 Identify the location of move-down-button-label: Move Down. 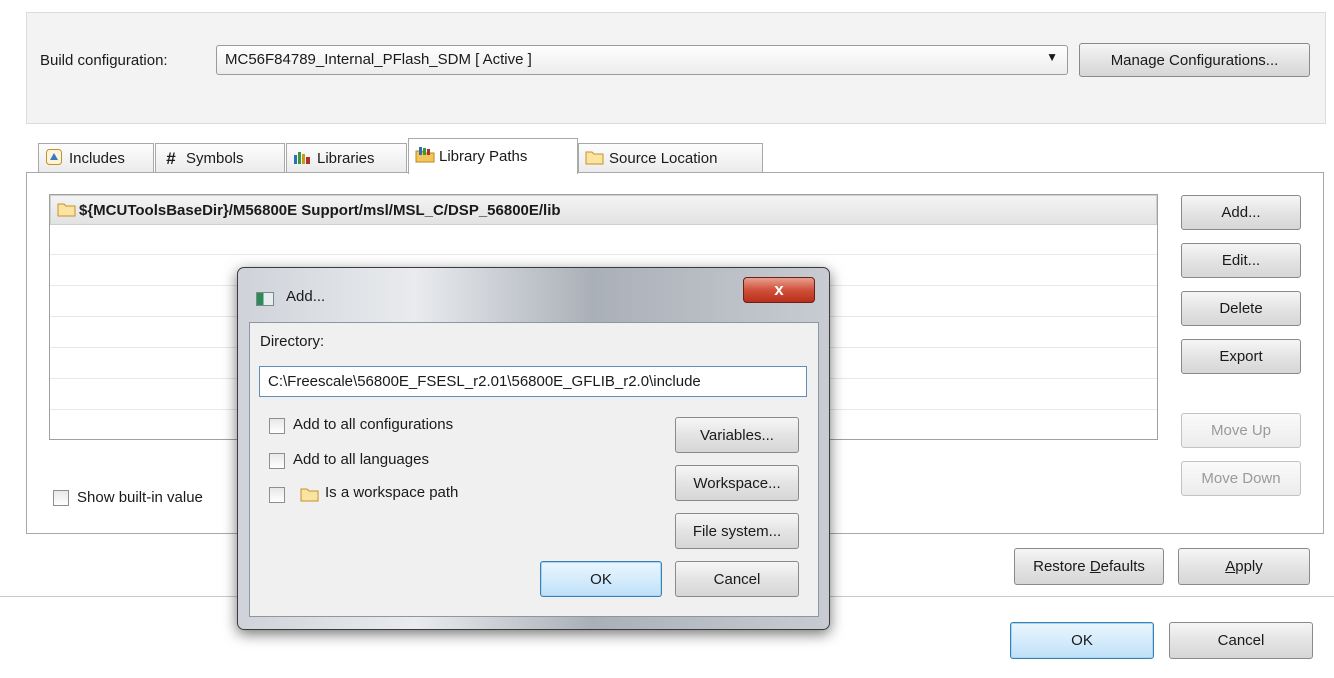
(1241, 478).